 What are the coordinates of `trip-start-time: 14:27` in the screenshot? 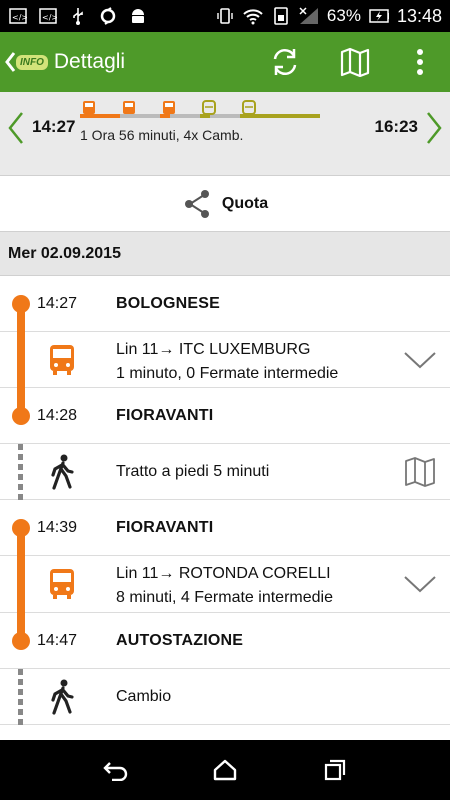 It's located at (54, 126).